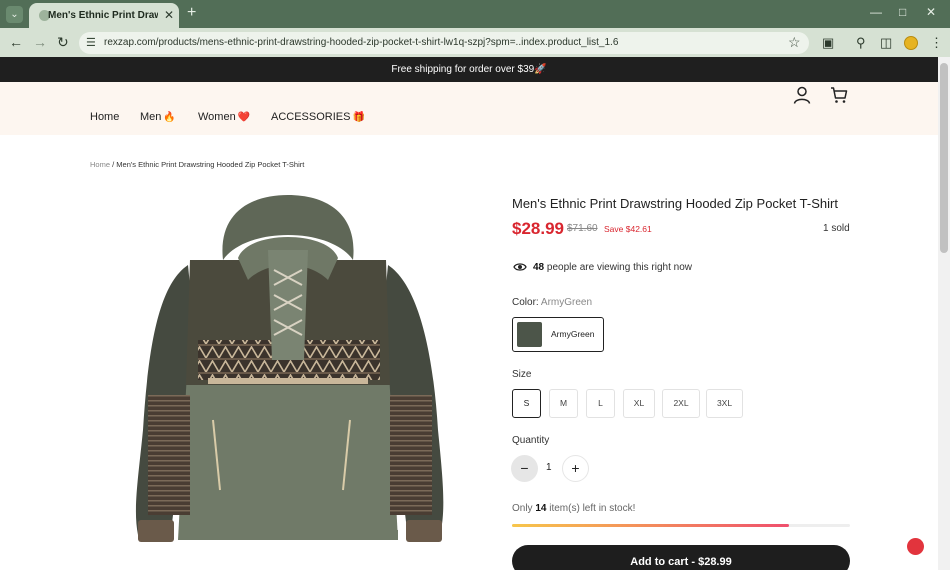  Describe the element at coordinates (100, 164) in the screenshot. I see `breadcrumb-home-link: Home` at that location.